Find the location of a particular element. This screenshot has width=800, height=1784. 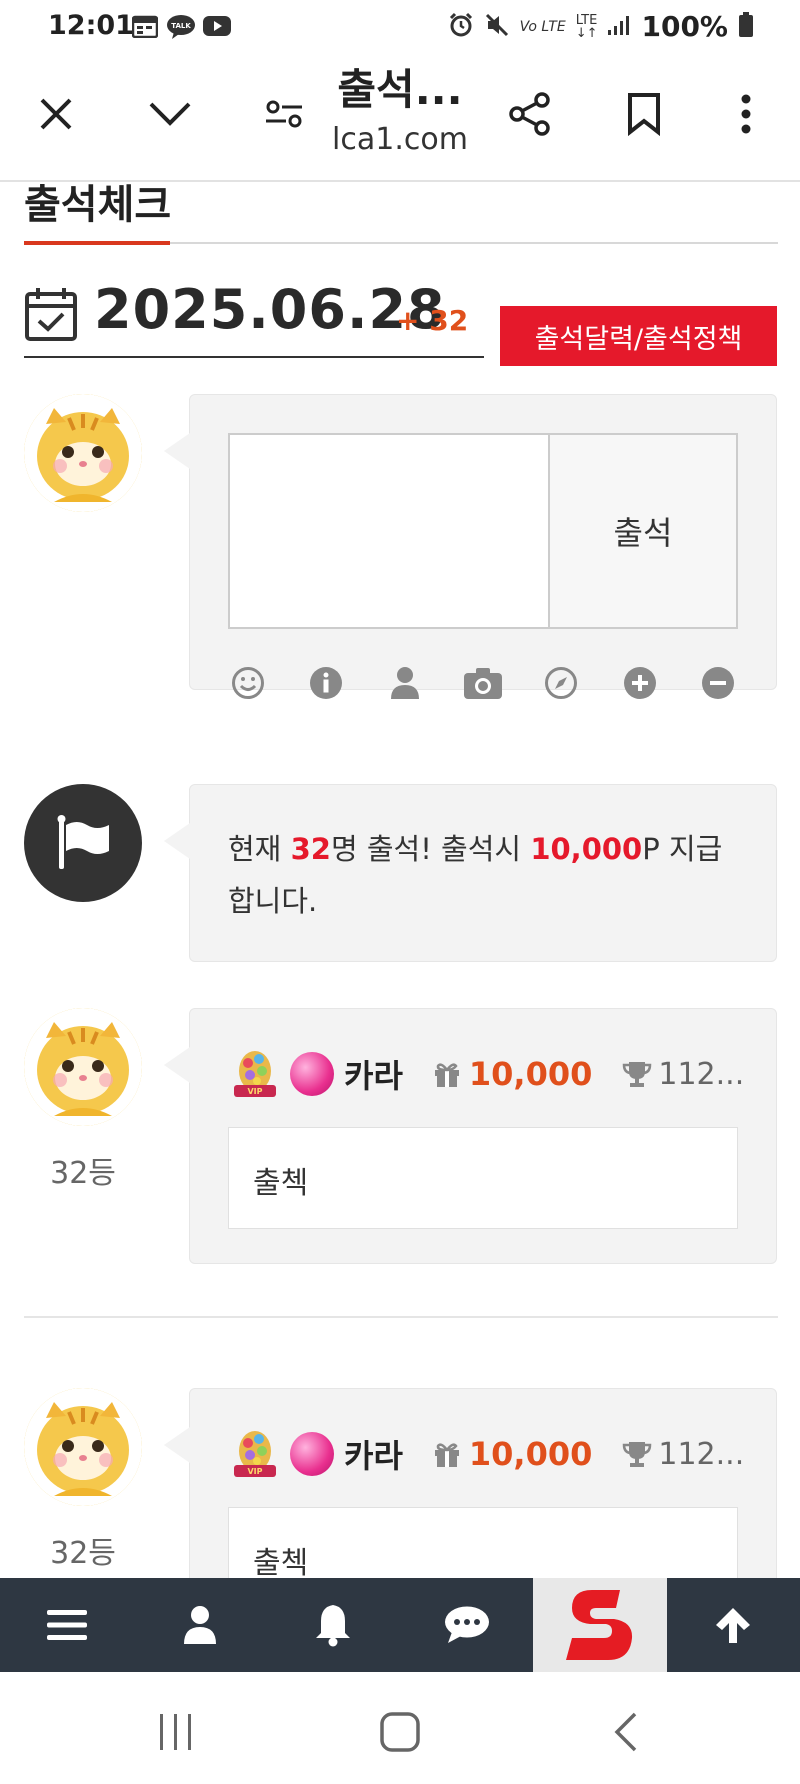

home-button is located at coordinates (400, 1732).